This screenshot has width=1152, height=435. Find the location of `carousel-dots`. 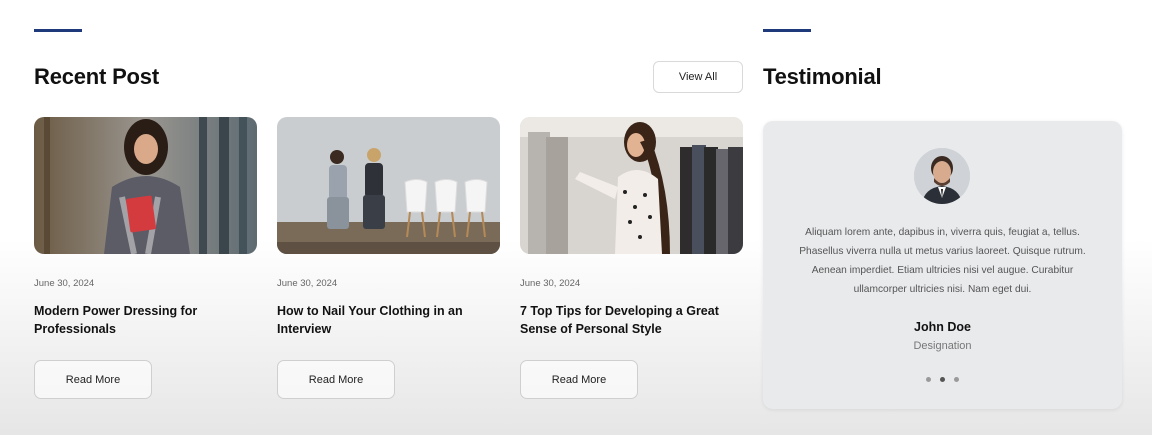

carousel-dots is located at coordinates (942, 379).